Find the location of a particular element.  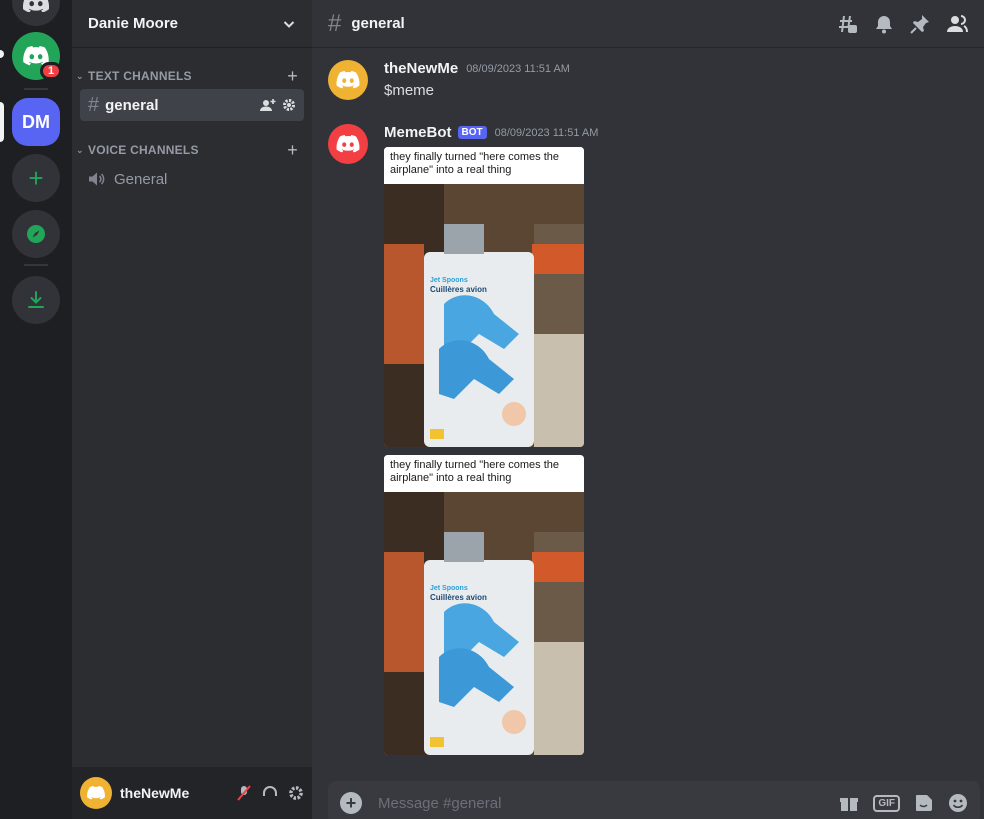

category-text-channels: ⌄ TEXT CHANNELS + is located at coordinates (190, 76).